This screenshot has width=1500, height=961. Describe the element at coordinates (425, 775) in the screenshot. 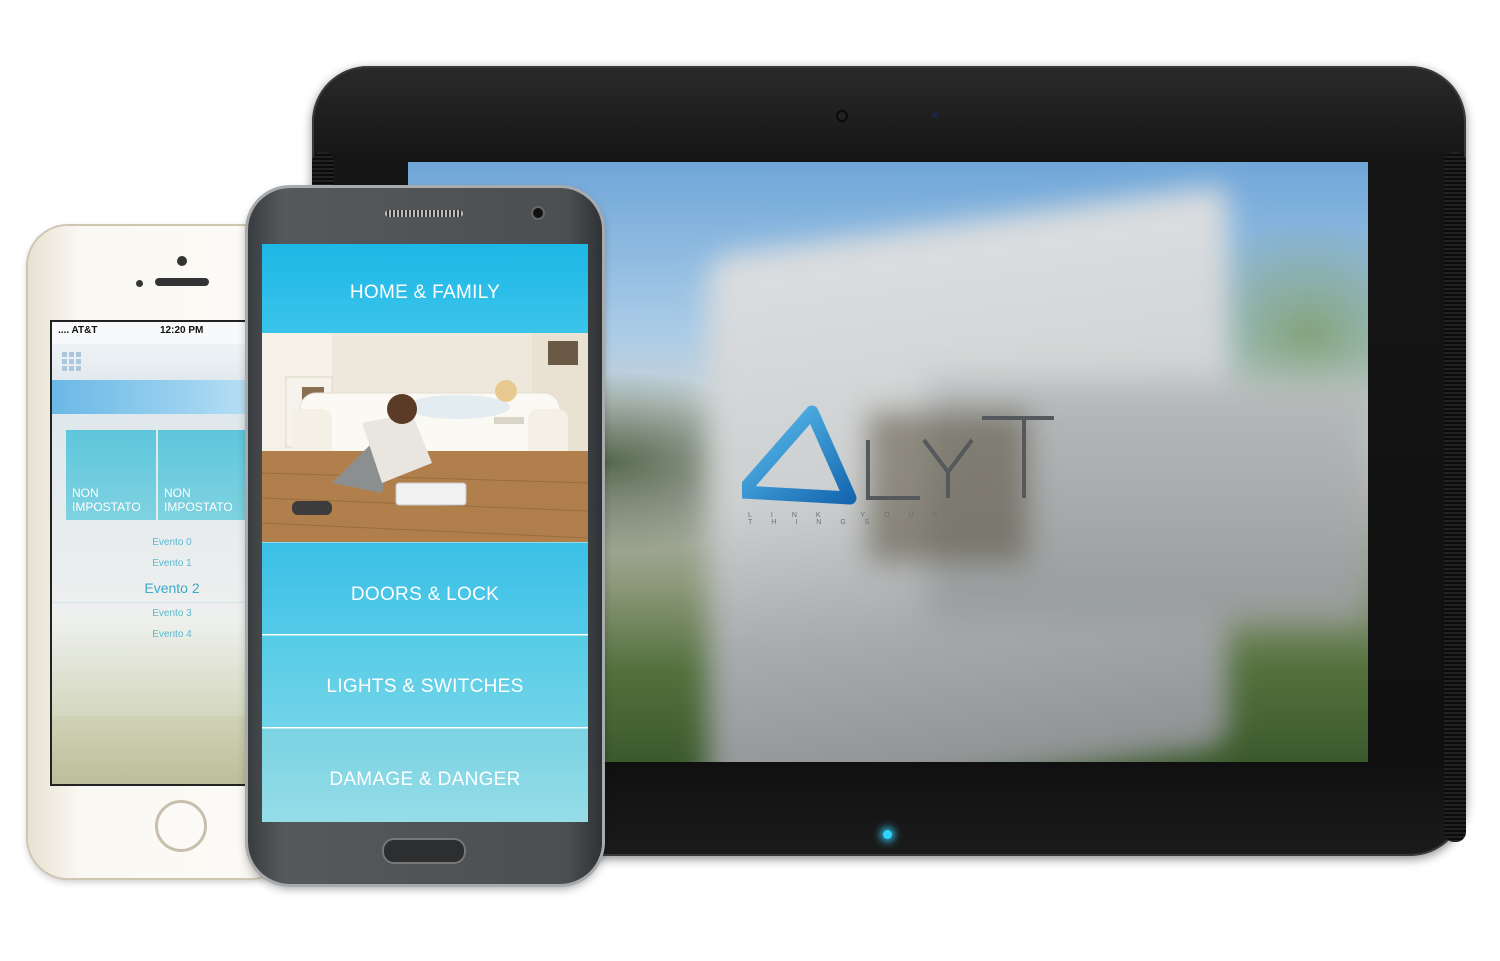

I see `menu-damage-danger: DAMAGE & DANGER` at that location.